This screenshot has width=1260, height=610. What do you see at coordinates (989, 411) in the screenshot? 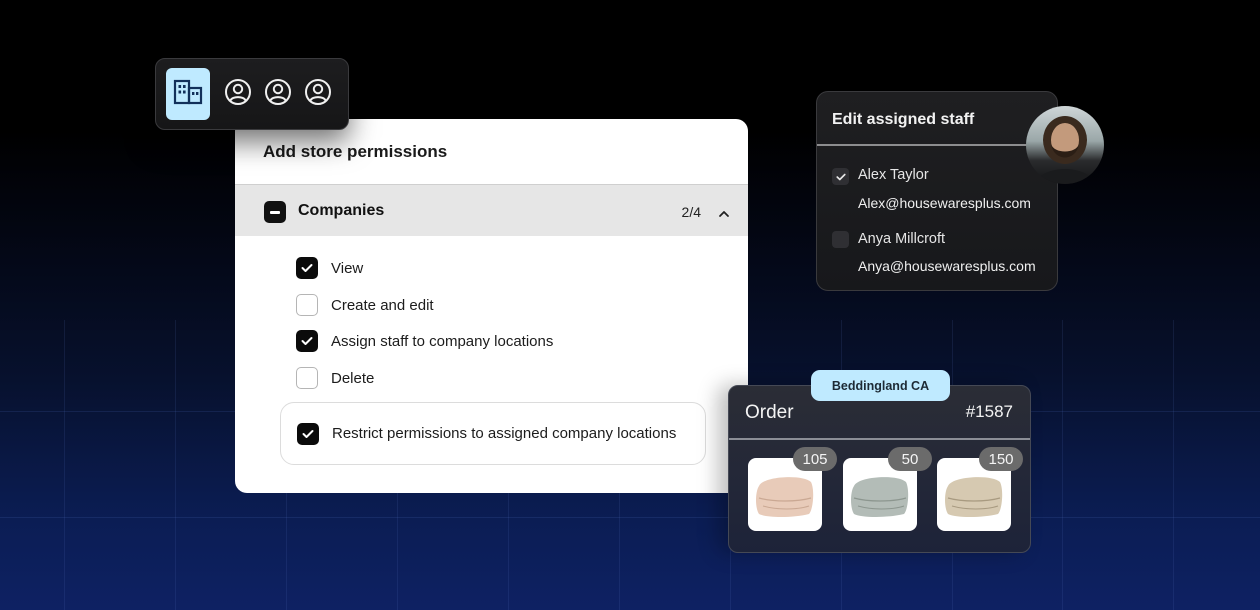
I see `order-number: #1587` at bounding box center [989, 411].